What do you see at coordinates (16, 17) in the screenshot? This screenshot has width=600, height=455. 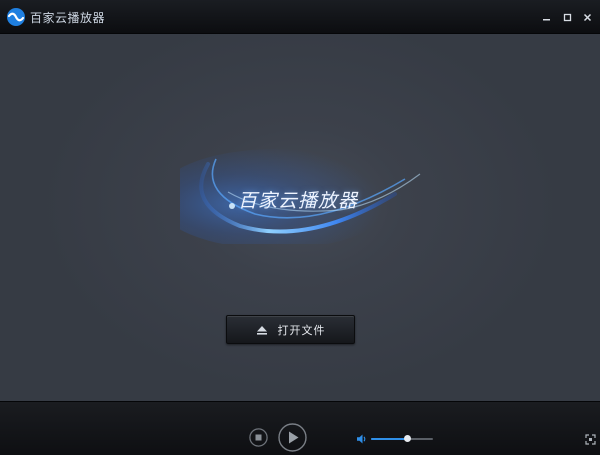 I see `app-logo-icon` at bounding box center [16, 17].